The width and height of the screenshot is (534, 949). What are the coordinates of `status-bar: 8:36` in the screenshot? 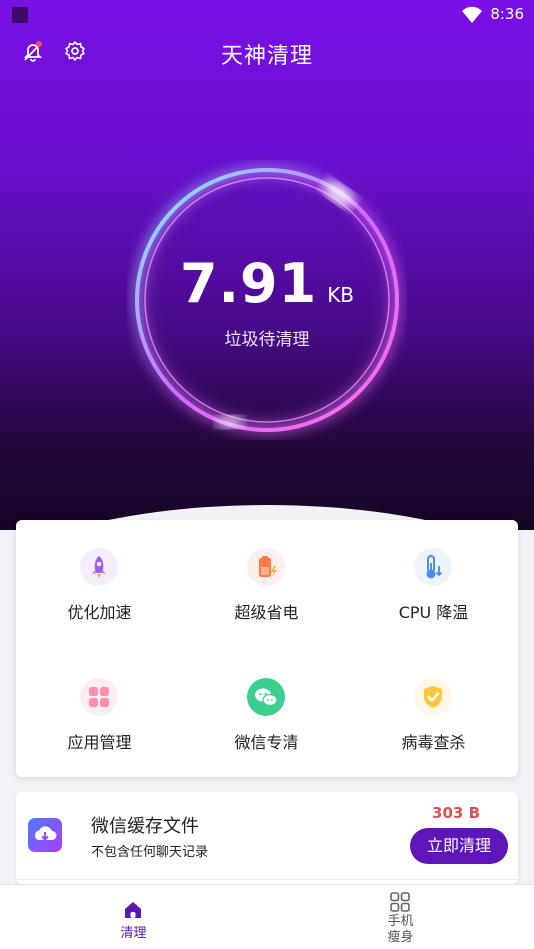 It's located at (267, 15).